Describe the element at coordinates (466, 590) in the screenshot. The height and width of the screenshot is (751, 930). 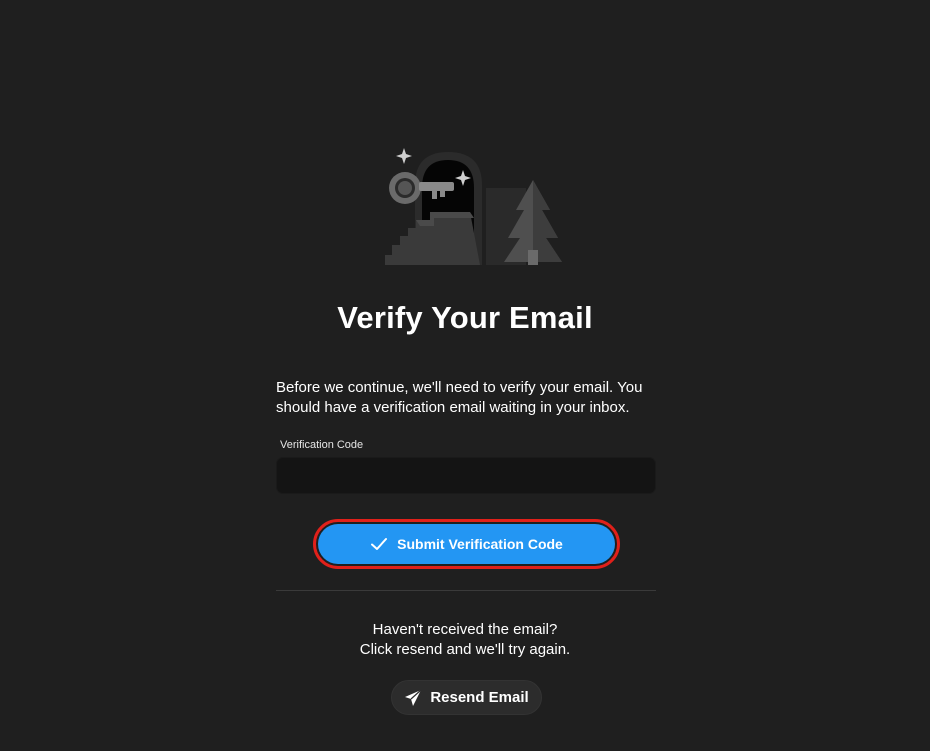
I see `section-divider` at that location.